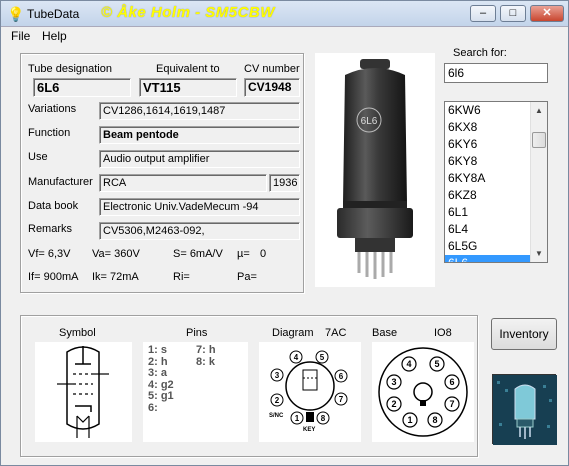 This screenshot has width=569, height=466. What do you see at coordinates (199, 159) in the screenshot?
I see `use-field: Audio output amplifier` at bounding box center [199, 159].